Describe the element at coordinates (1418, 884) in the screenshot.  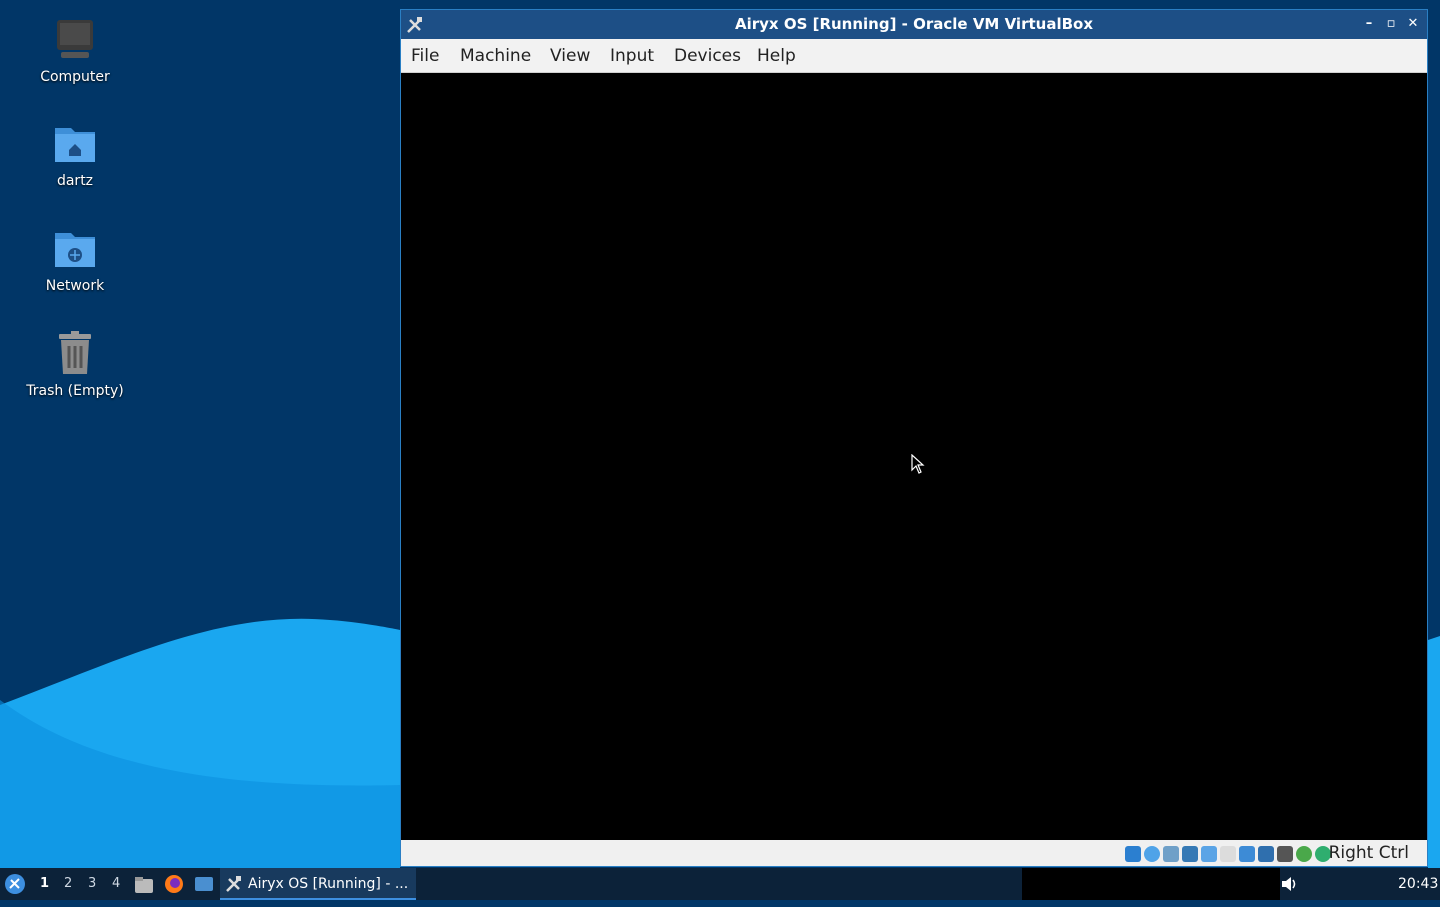
I see `clock: 20:43` at that location.